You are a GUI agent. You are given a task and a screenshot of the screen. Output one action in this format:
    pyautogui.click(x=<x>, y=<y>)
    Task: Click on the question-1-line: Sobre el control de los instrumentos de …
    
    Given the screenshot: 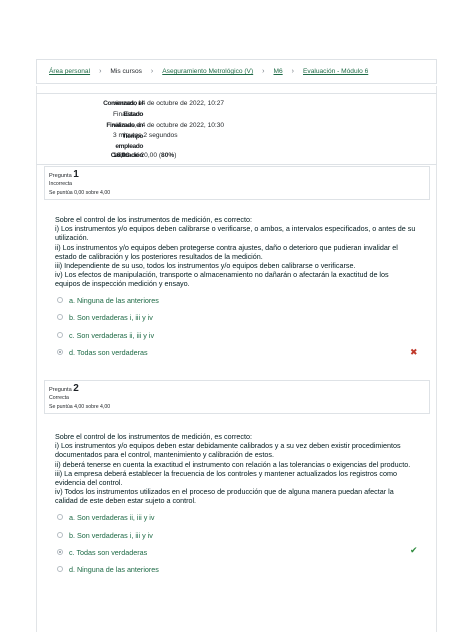 What is the action you would take?
    pyautogui.click(x=153, y=219)
    